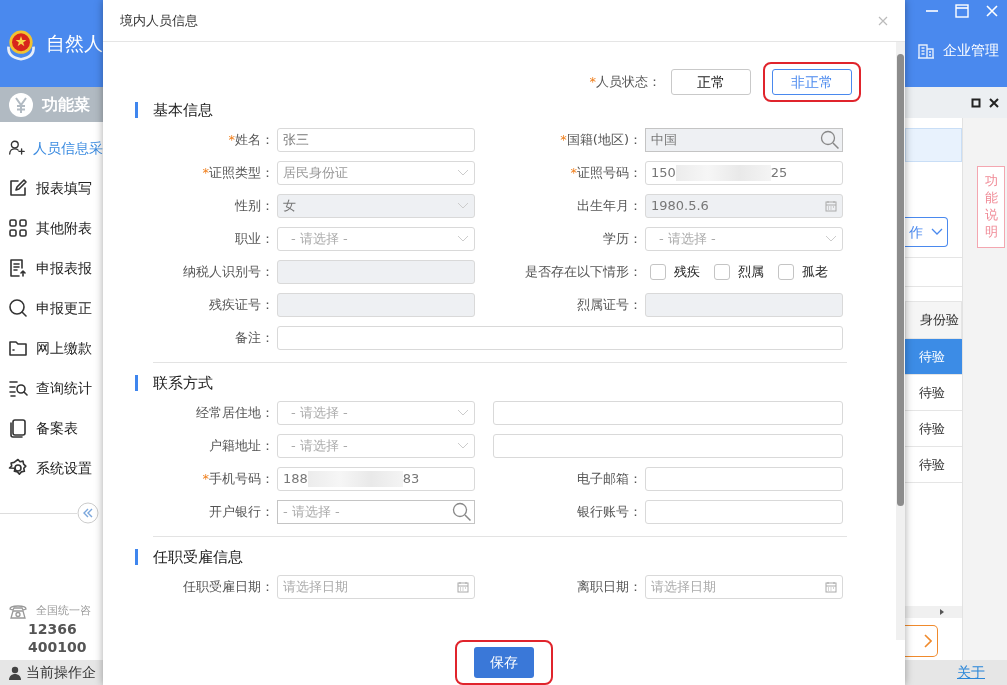  What do you see at coordinates (962, 11) in the screenshot?
I see `maximize-icon` at bounding box center [962, 11].